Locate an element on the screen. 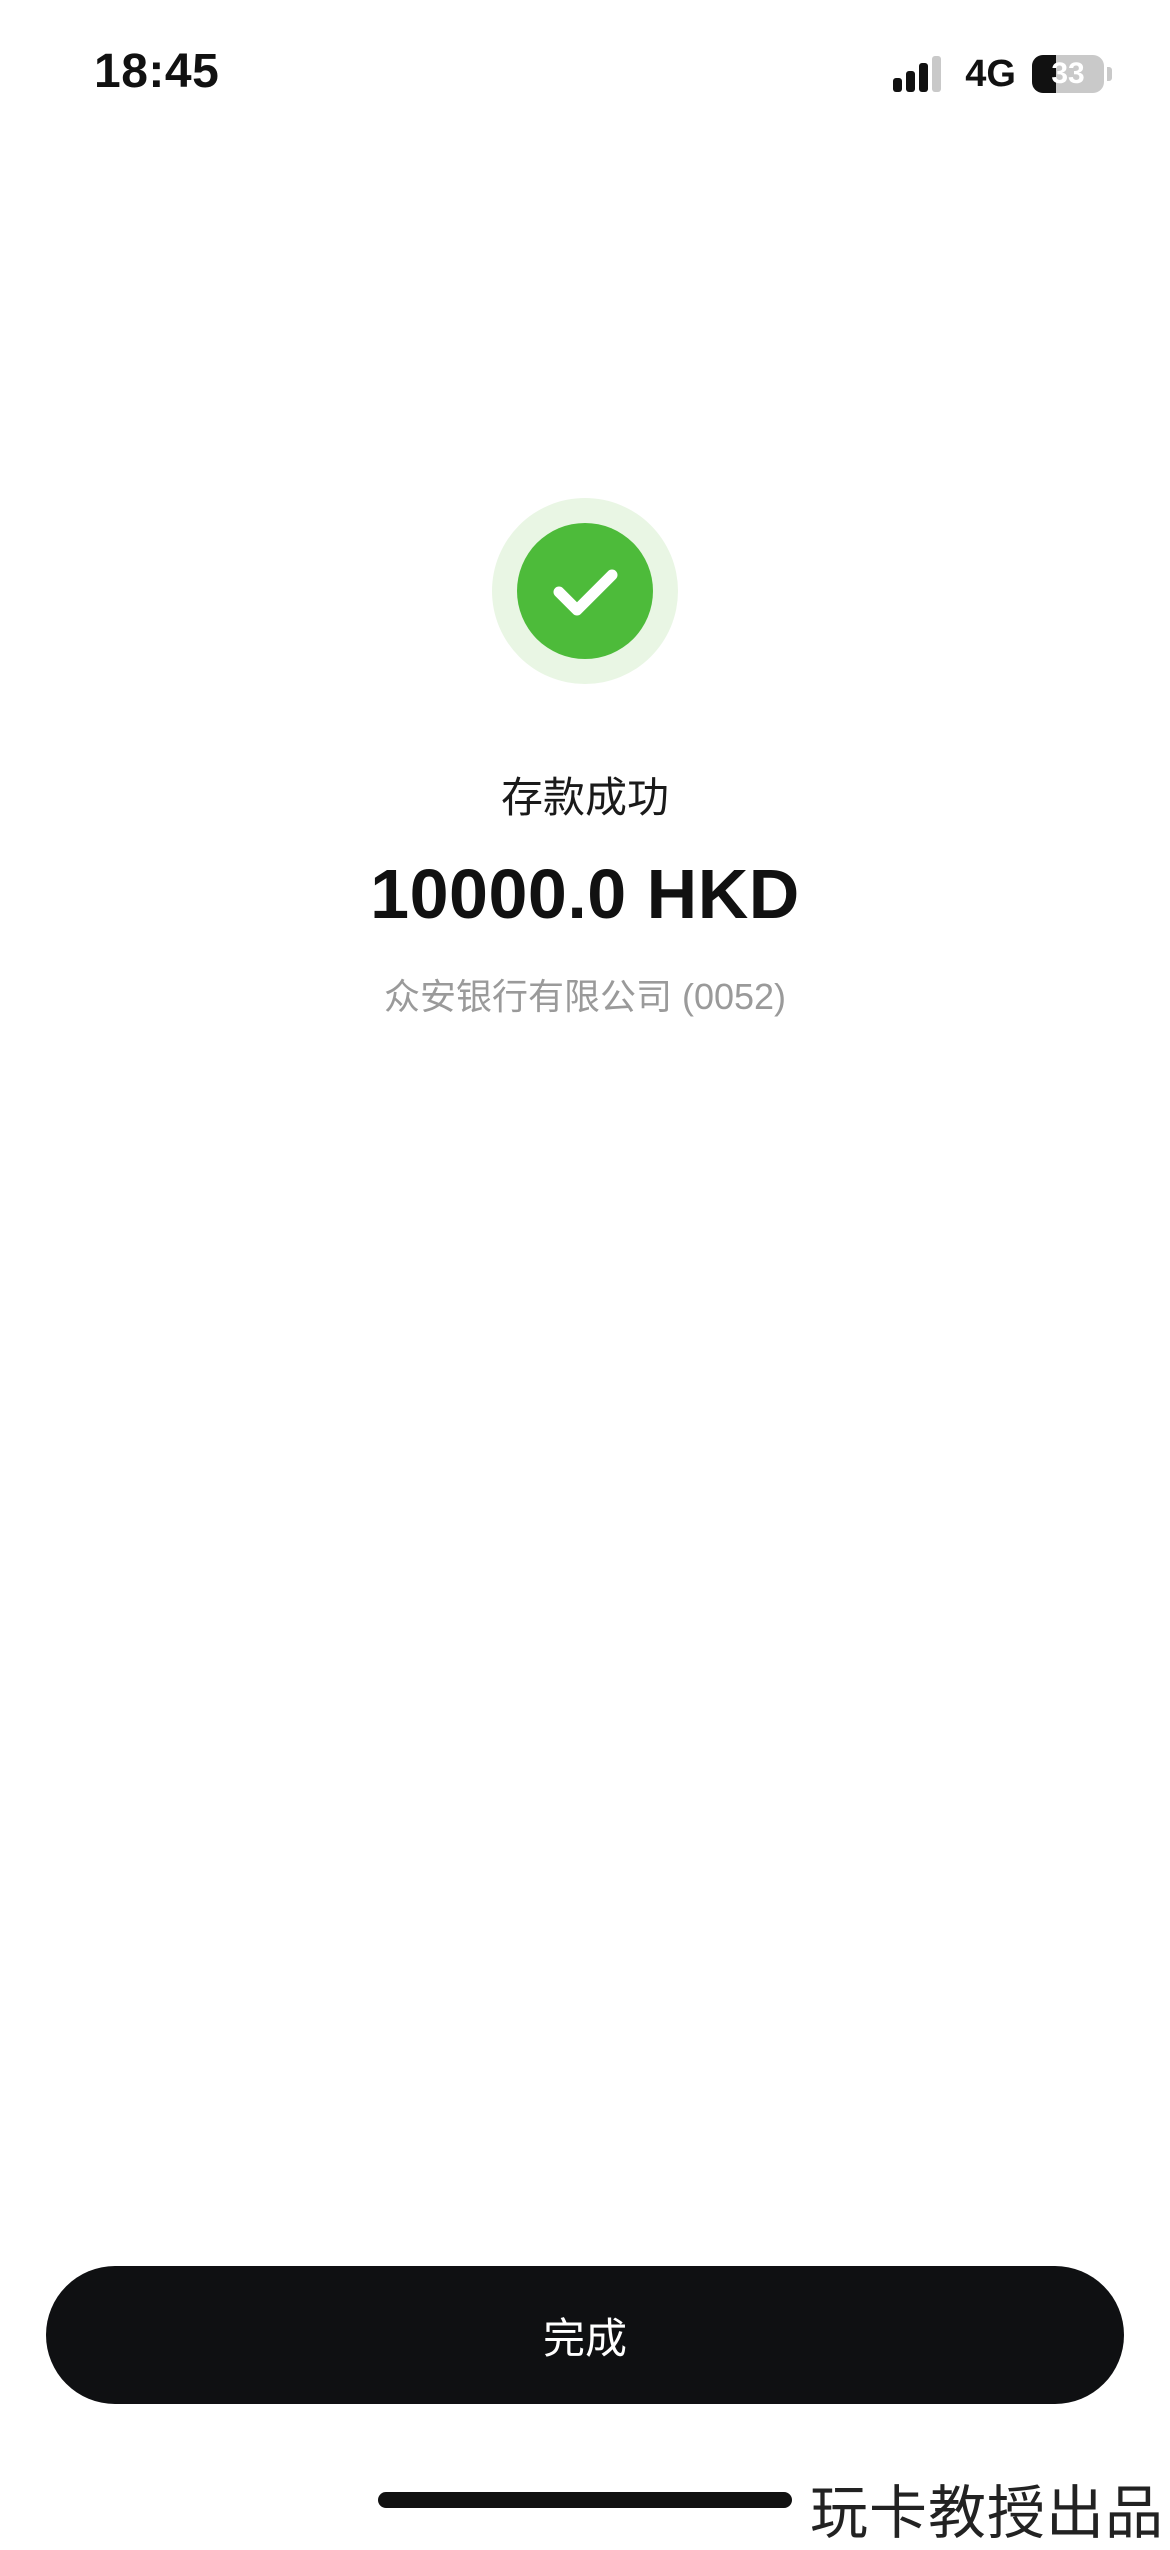 This screenshot has width=1170, height=2550. battery-icon: 33 is located at coordinates (1068, 74).